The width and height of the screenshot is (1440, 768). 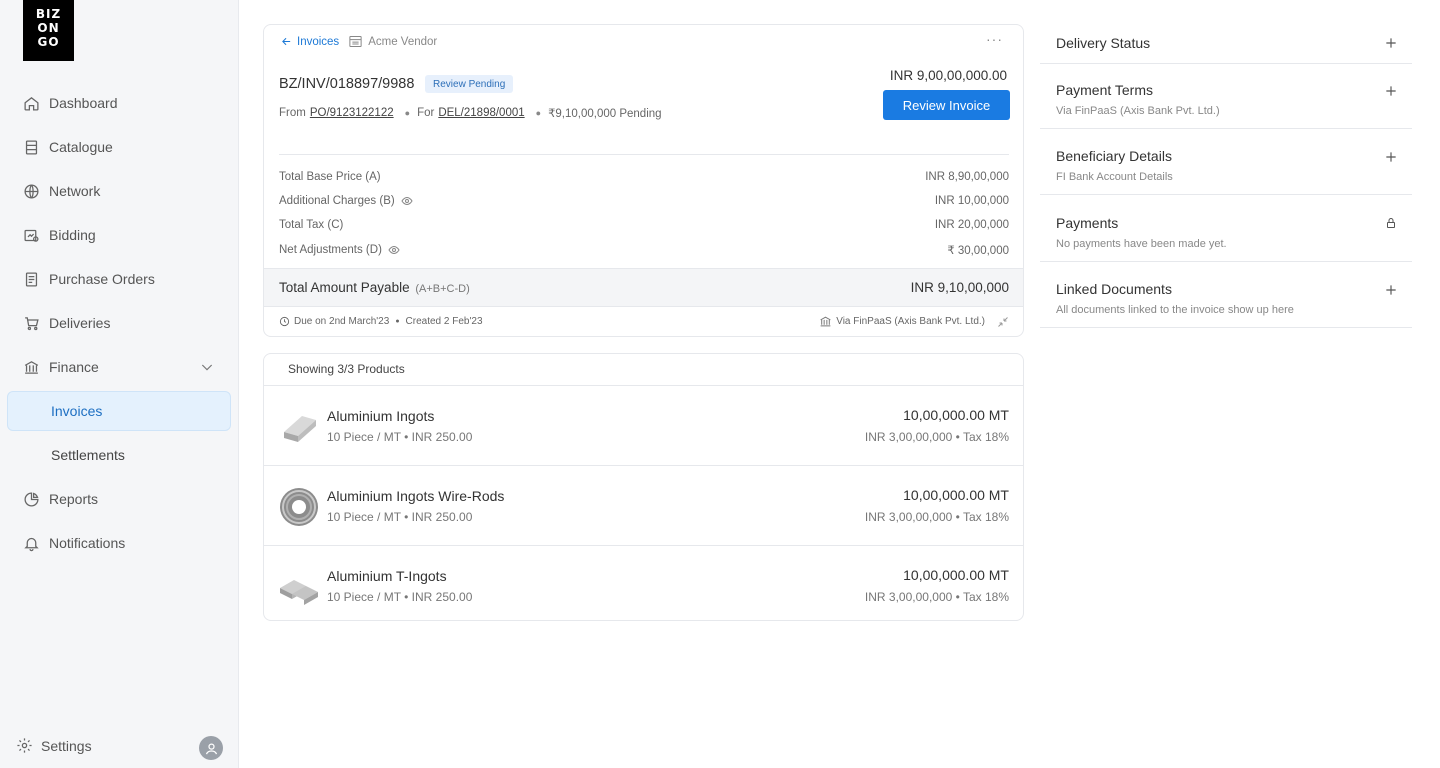 I want to click on sidebar-item-settings: Settings, so click(x=54, y=745).